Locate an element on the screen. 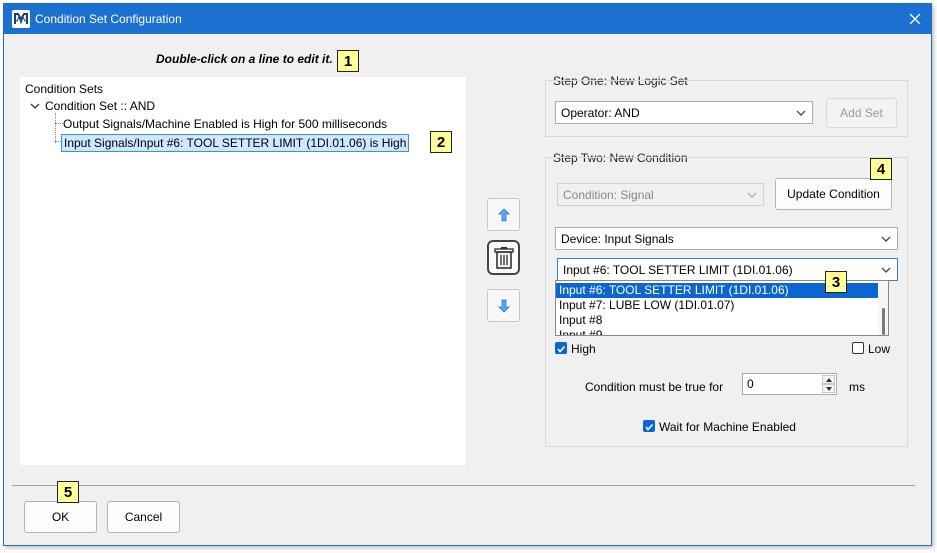 The width and height of the screenshot is (937, 553). condition-type-value: Condition: Signal is located at coordinates (608, 194).